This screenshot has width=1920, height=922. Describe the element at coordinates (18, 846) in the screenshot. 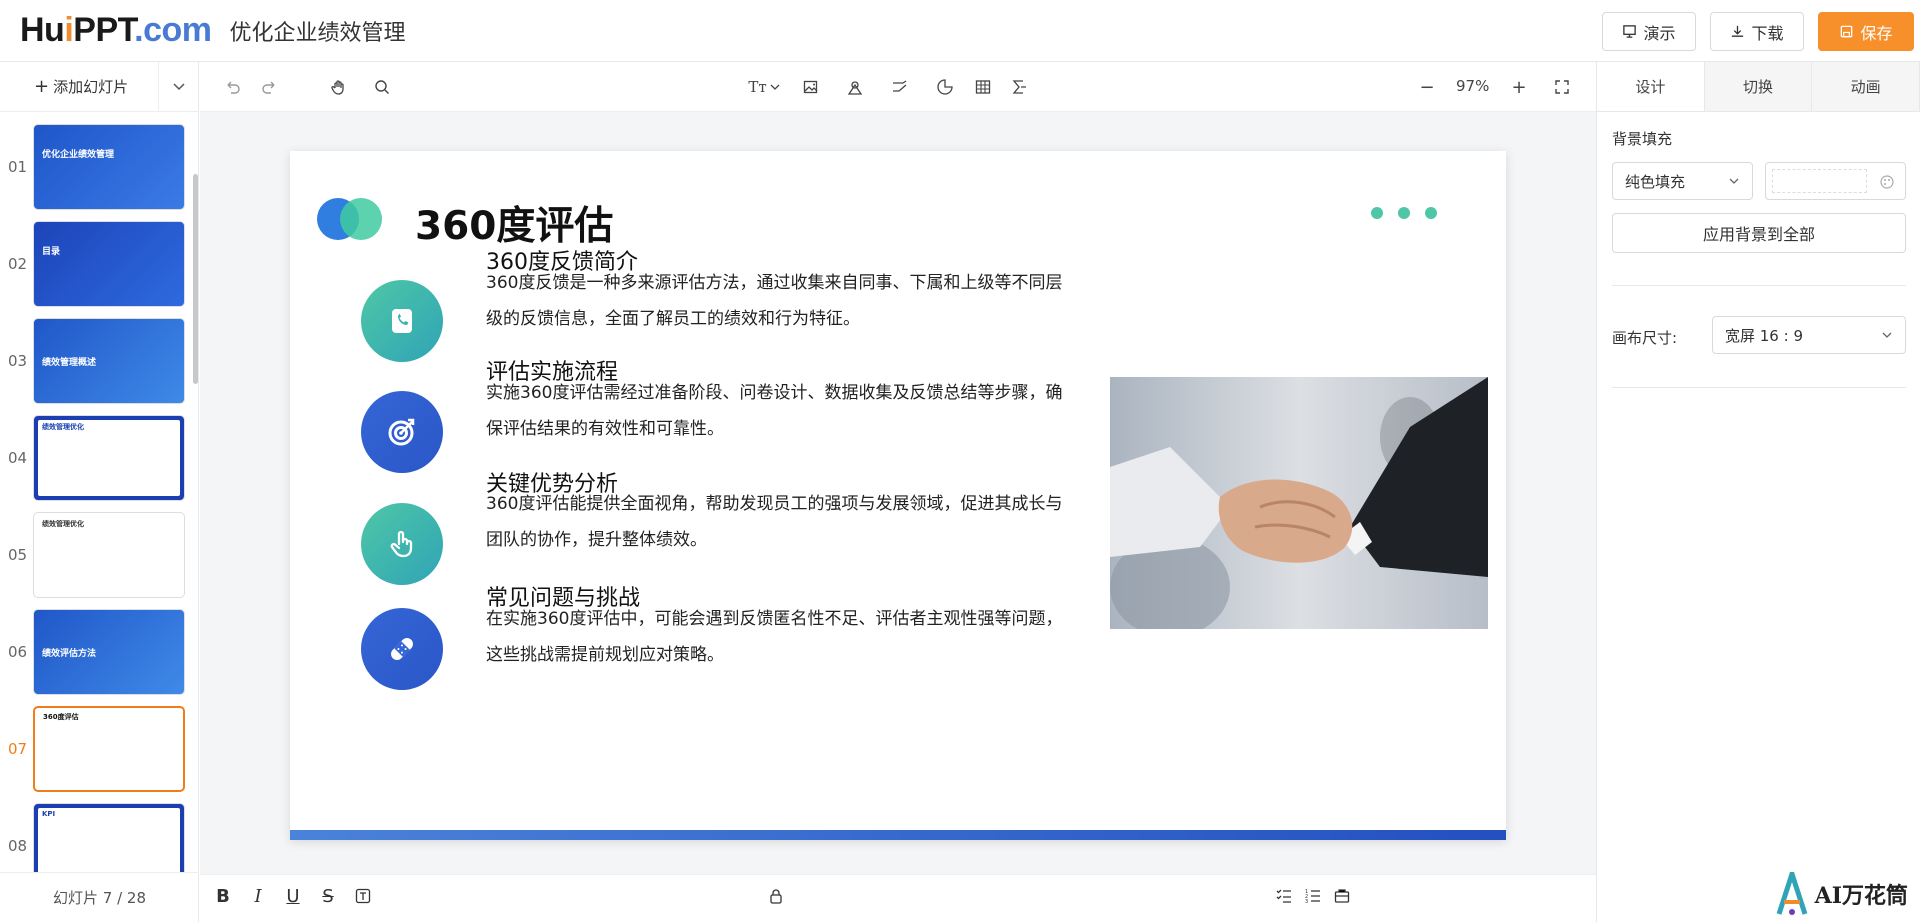

I see `slide-number: 08` at that location.